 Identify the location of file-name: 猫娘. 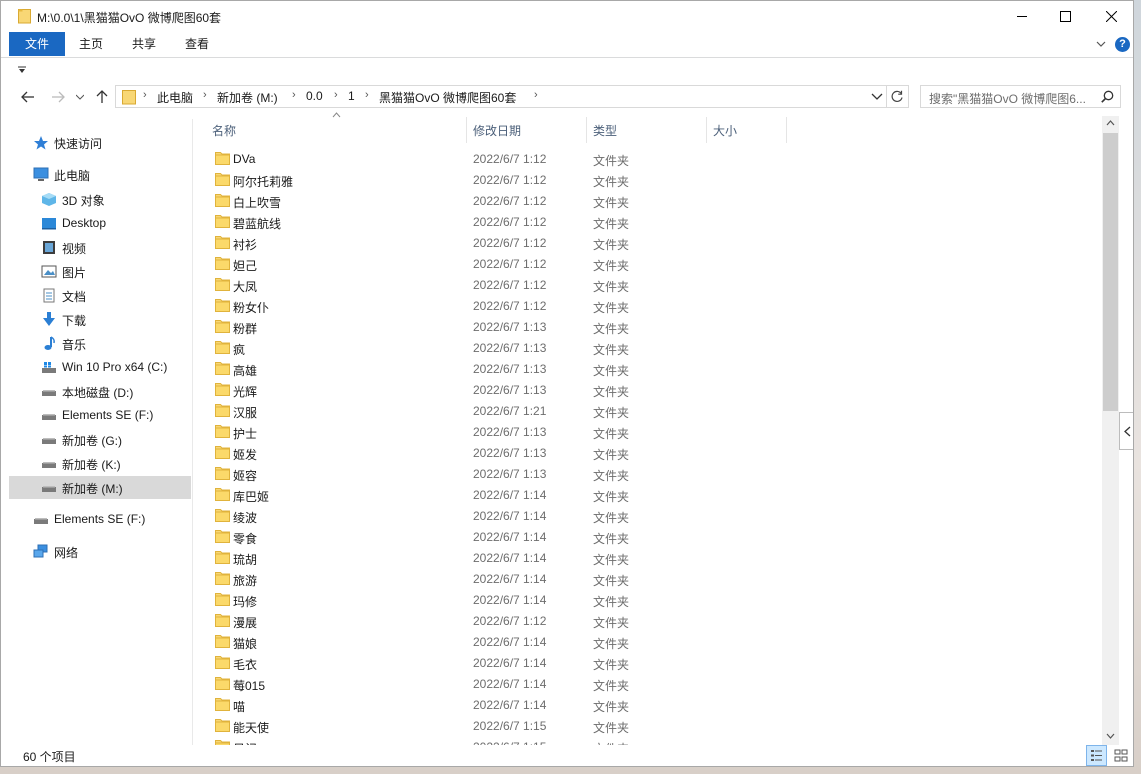
(245, 644).